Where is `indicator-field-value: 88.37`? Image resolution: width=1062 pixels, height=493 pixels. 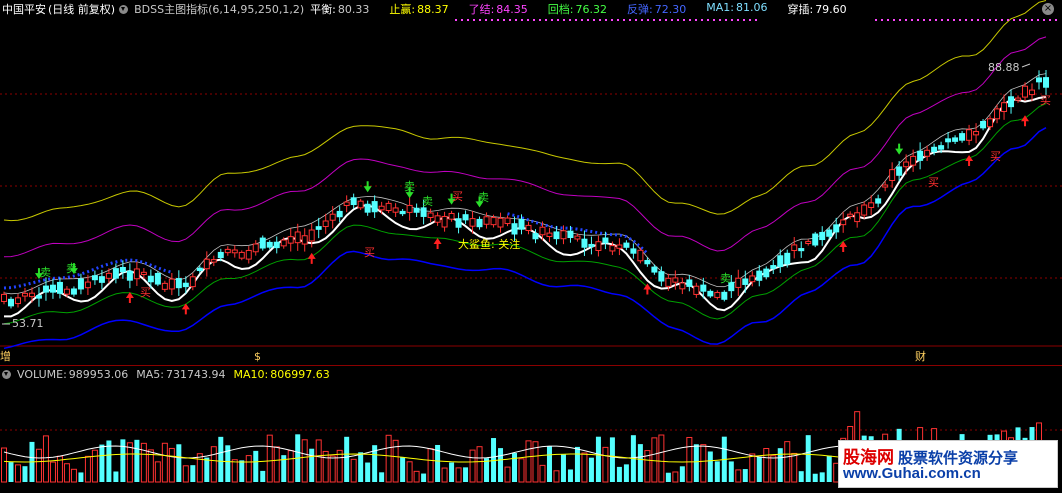 indicator-field-value: 88.37 is located at coordinates (433, 9).